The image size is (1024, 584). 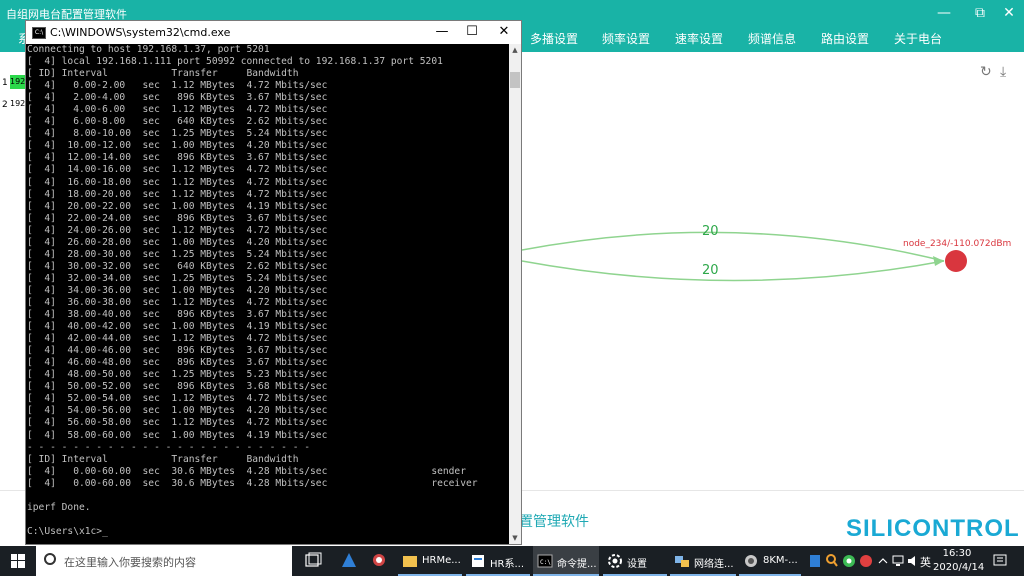 I want to click on edge-icon, so click(x=349, y=560).